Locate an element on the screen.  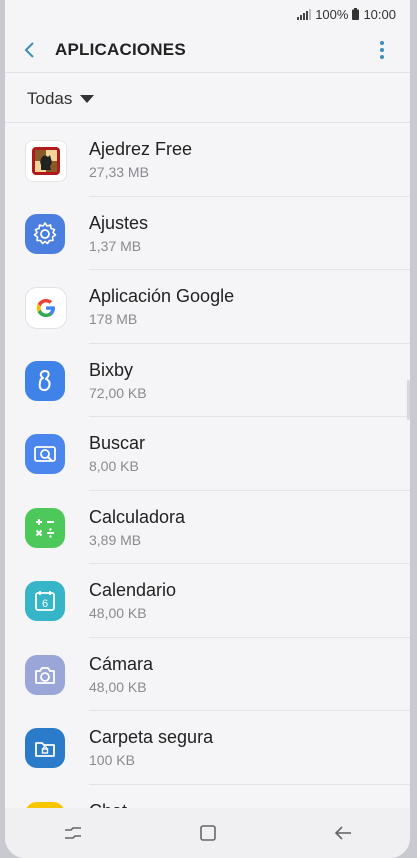
clock: 10:00 is located at coordinates (379, 14).